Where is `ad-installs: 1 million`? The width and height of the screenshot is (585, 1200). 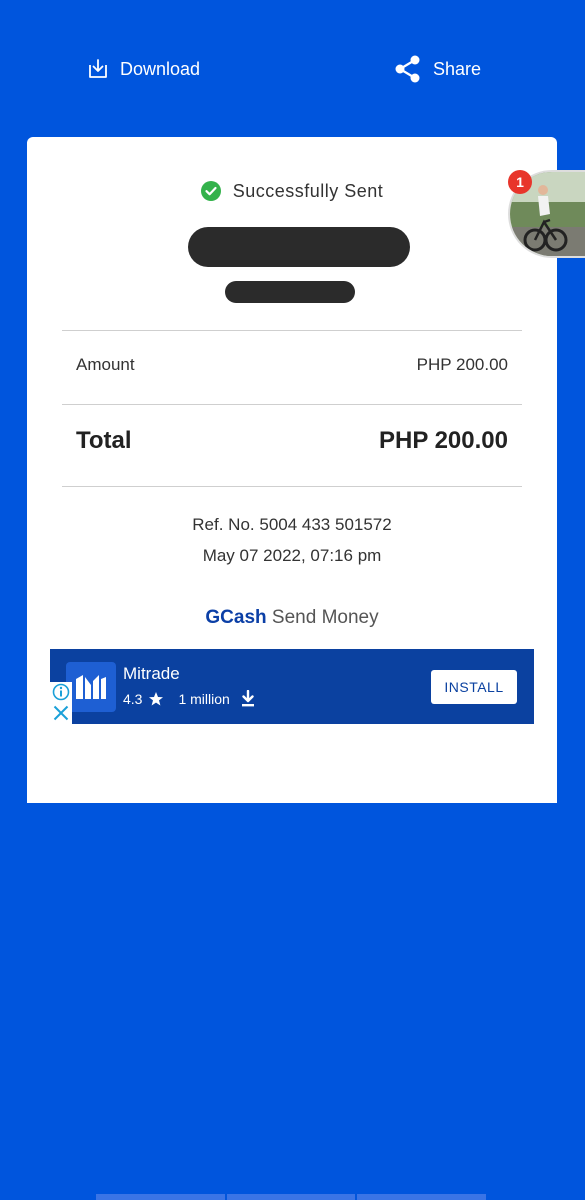
ad-installs: 1 million is located at coordinates (204, 699).